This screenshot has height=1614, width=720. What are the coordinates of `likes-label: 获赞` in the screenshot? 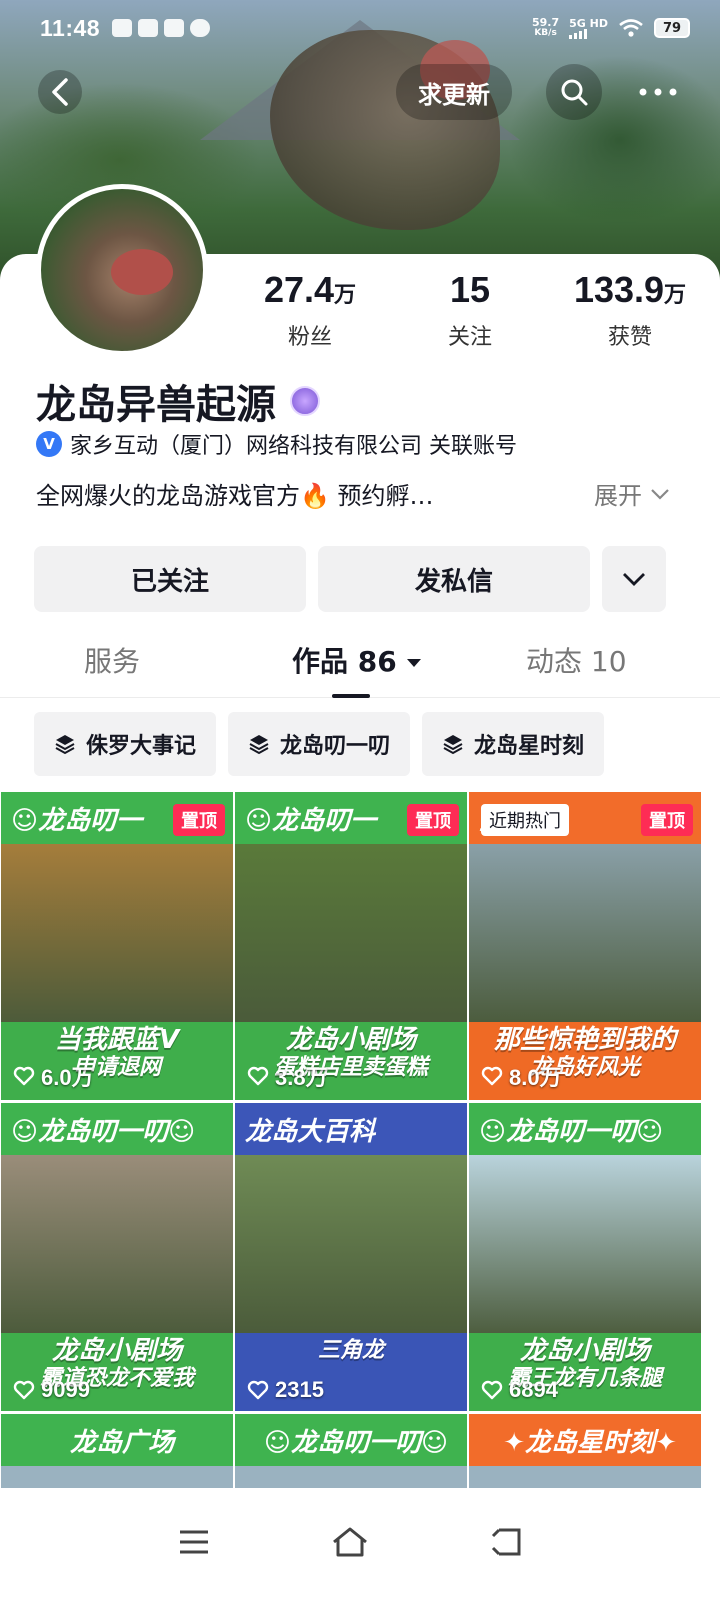 It's located at (629, 337).